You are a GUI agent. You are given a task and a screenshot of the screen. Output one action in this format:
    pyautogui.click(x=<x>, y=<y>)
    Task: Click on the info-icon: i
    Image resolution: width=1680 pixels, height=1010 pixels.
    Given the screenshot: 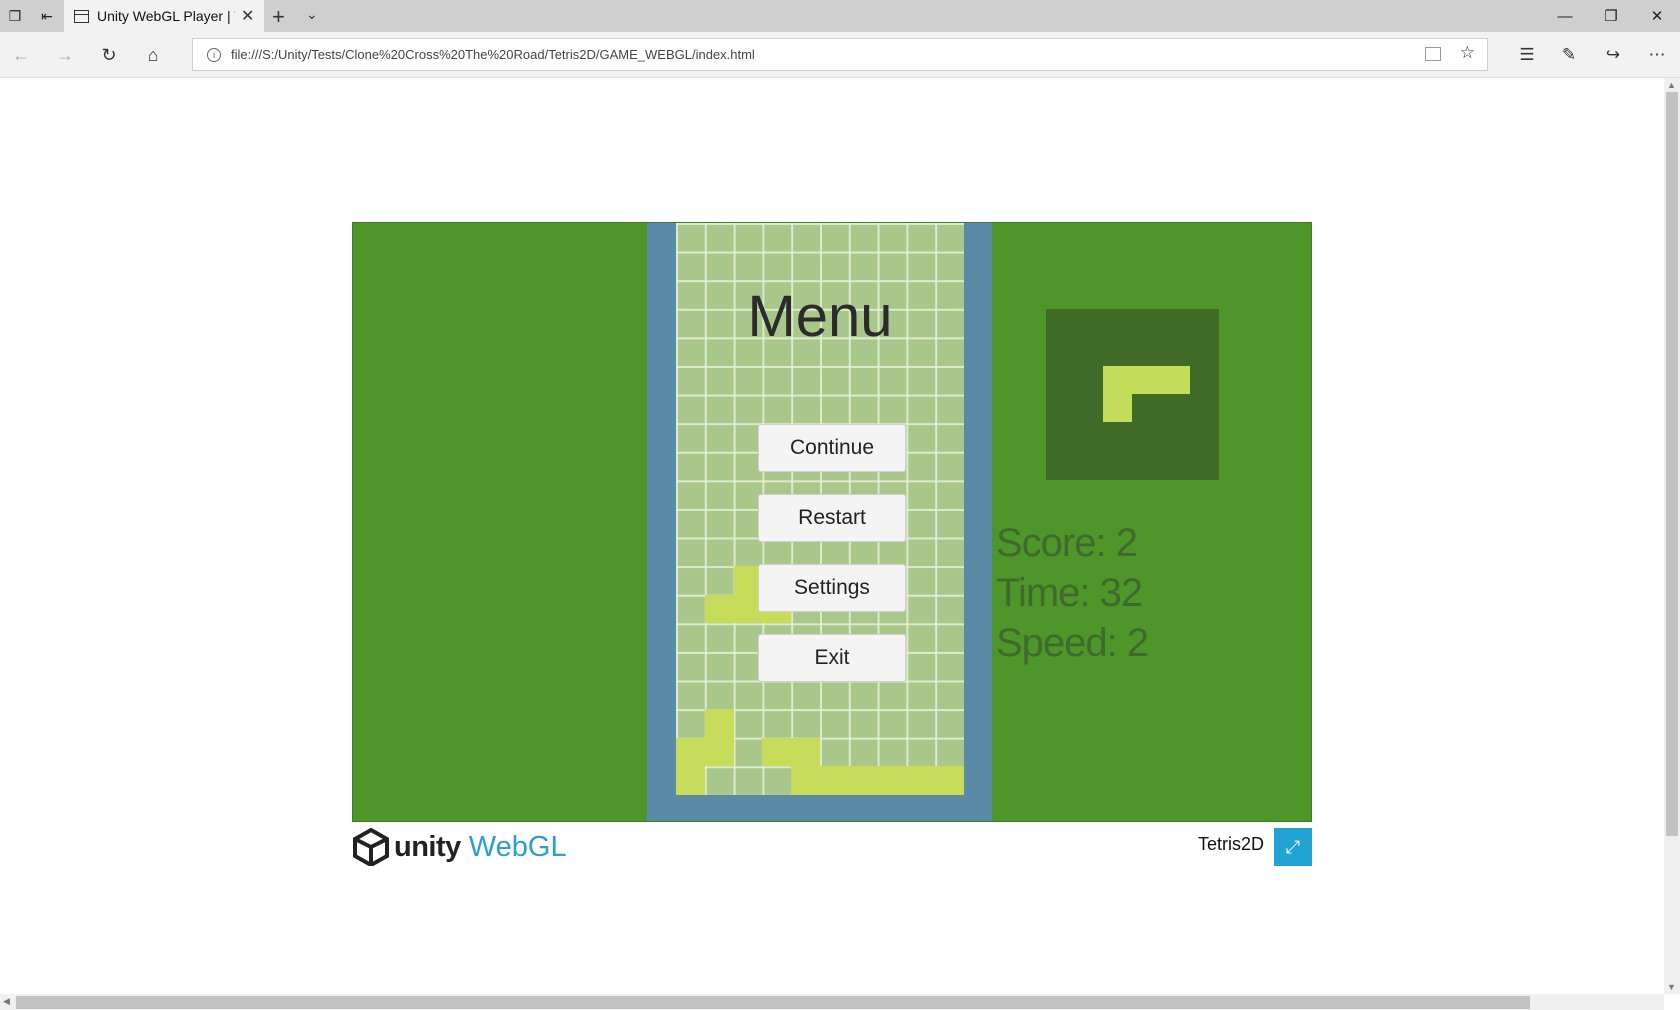 What is the action you would take?
    pyautogui.click(x=214, y=54)
    